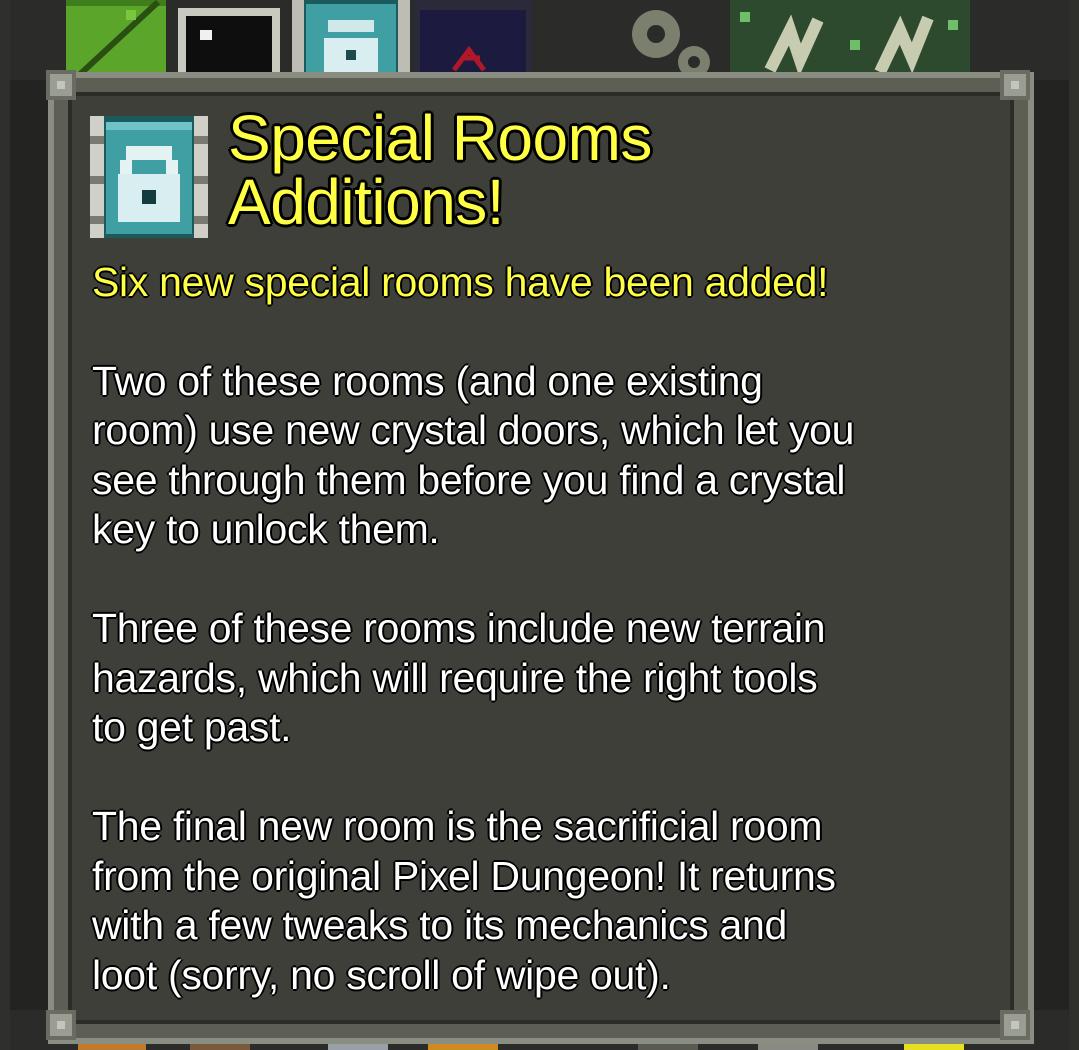  What do you see at coordinates (61, 85) in the screenshot?
I see `frame-rivet-top-left` at bounding box center [61, 85].